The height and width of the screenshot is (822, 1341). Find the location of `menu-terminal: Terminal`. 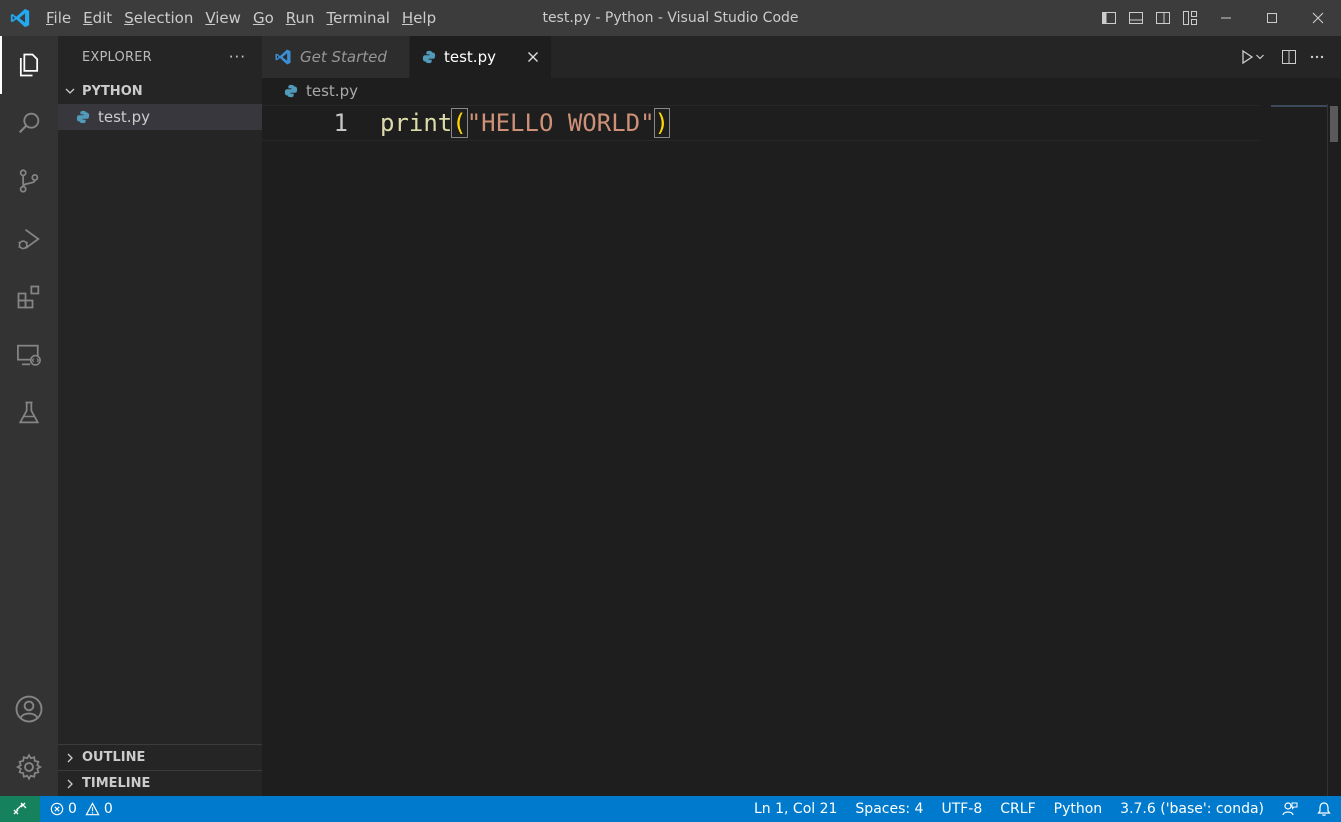

menu-terminal: Terminal is located at coordinates (358, 18).